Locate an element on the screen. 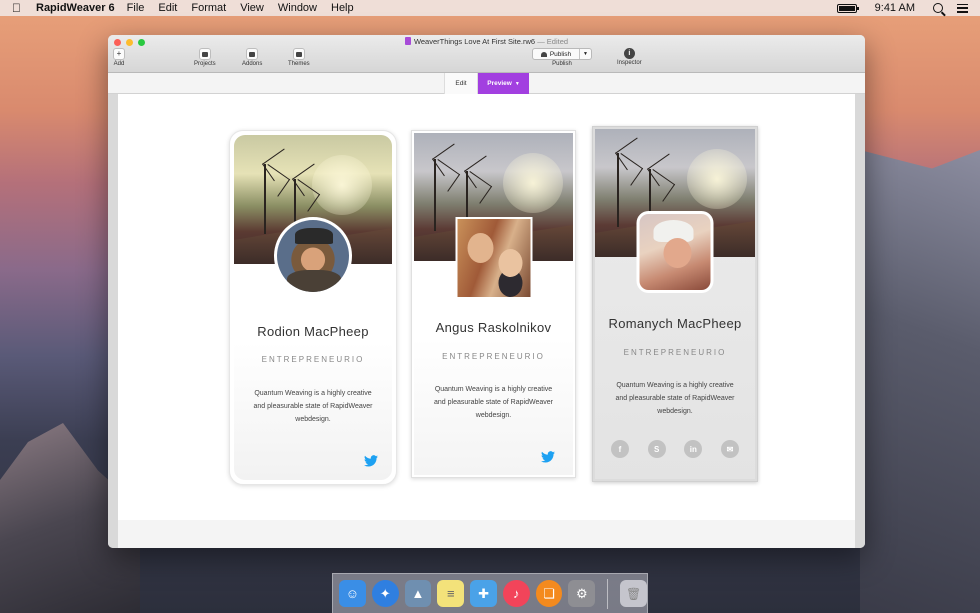 The image size is (980, 613). addons-label: Addons is located at coordinates (252, 64).